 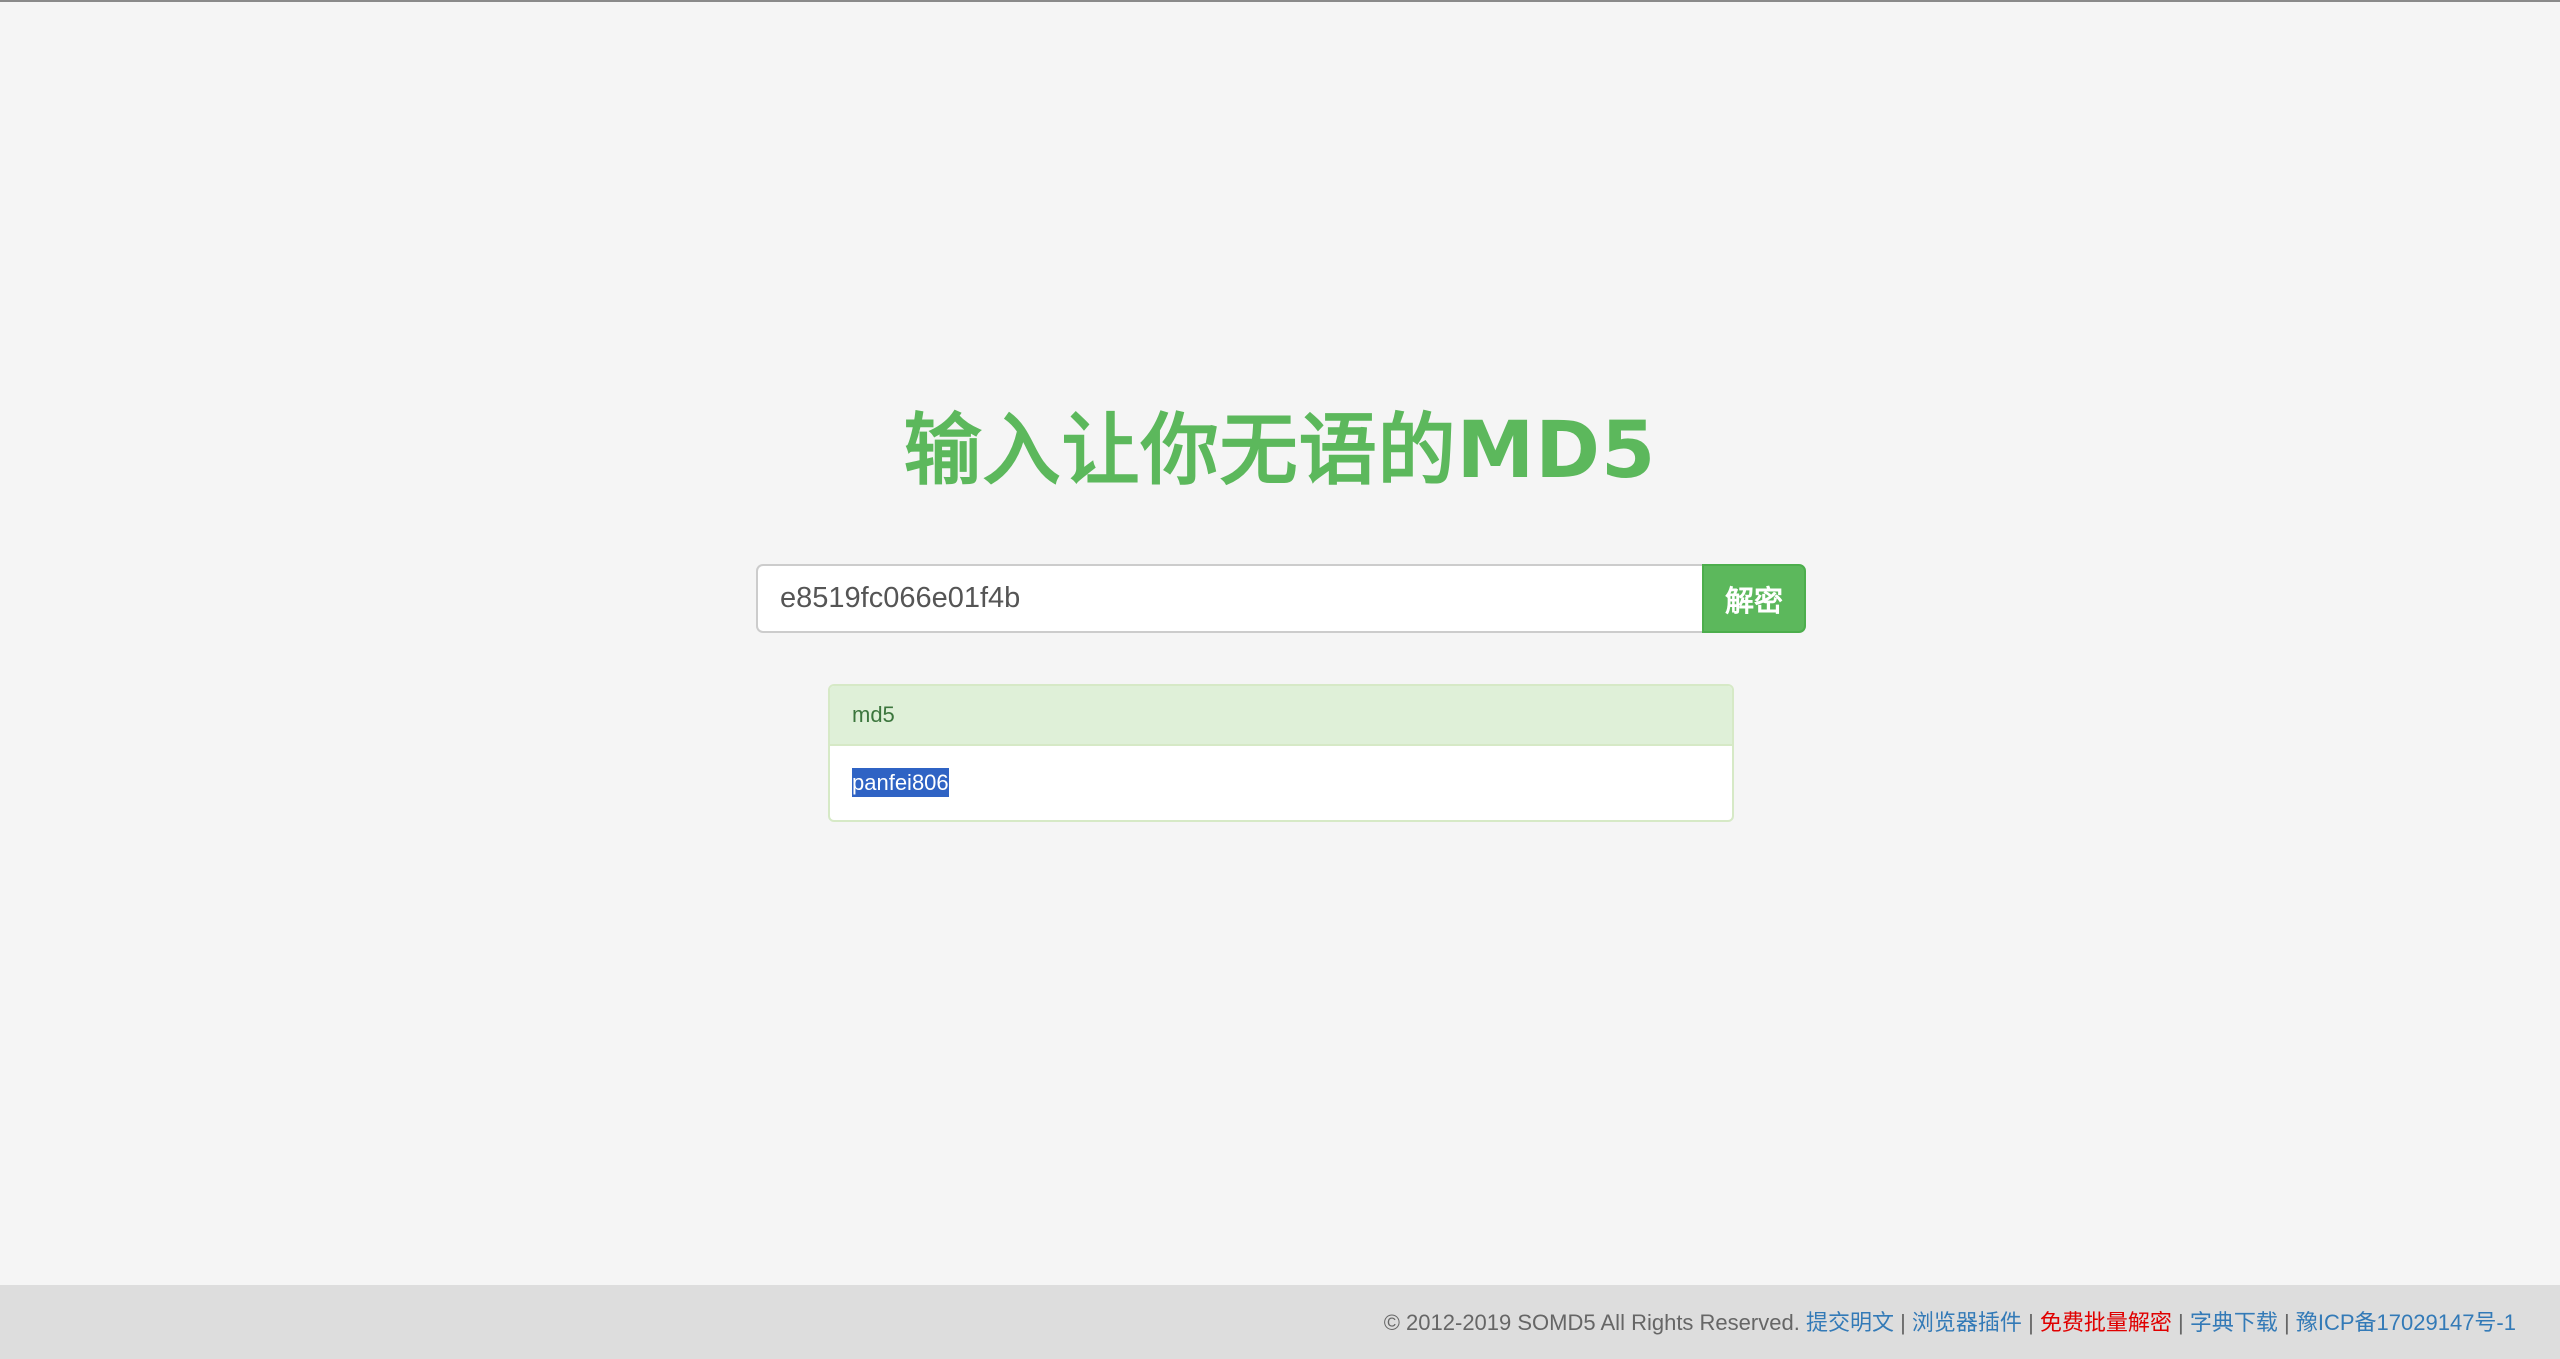 What do you see at coordinates (1281, 716) in the screenshot?
I see `result-heading: md5` at bounding box center [1281, 716].